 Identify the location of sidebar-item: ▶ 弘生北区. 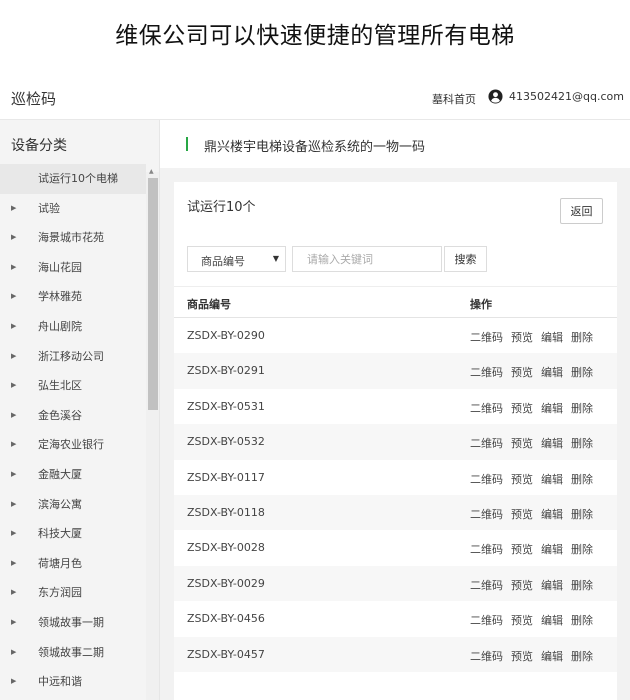
(73, 386).